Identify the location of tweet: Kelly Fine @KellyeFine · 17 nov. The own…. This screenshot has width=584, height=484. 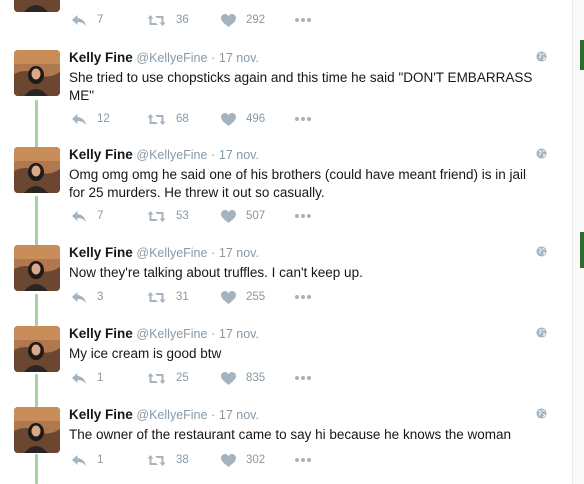
(286, 438).